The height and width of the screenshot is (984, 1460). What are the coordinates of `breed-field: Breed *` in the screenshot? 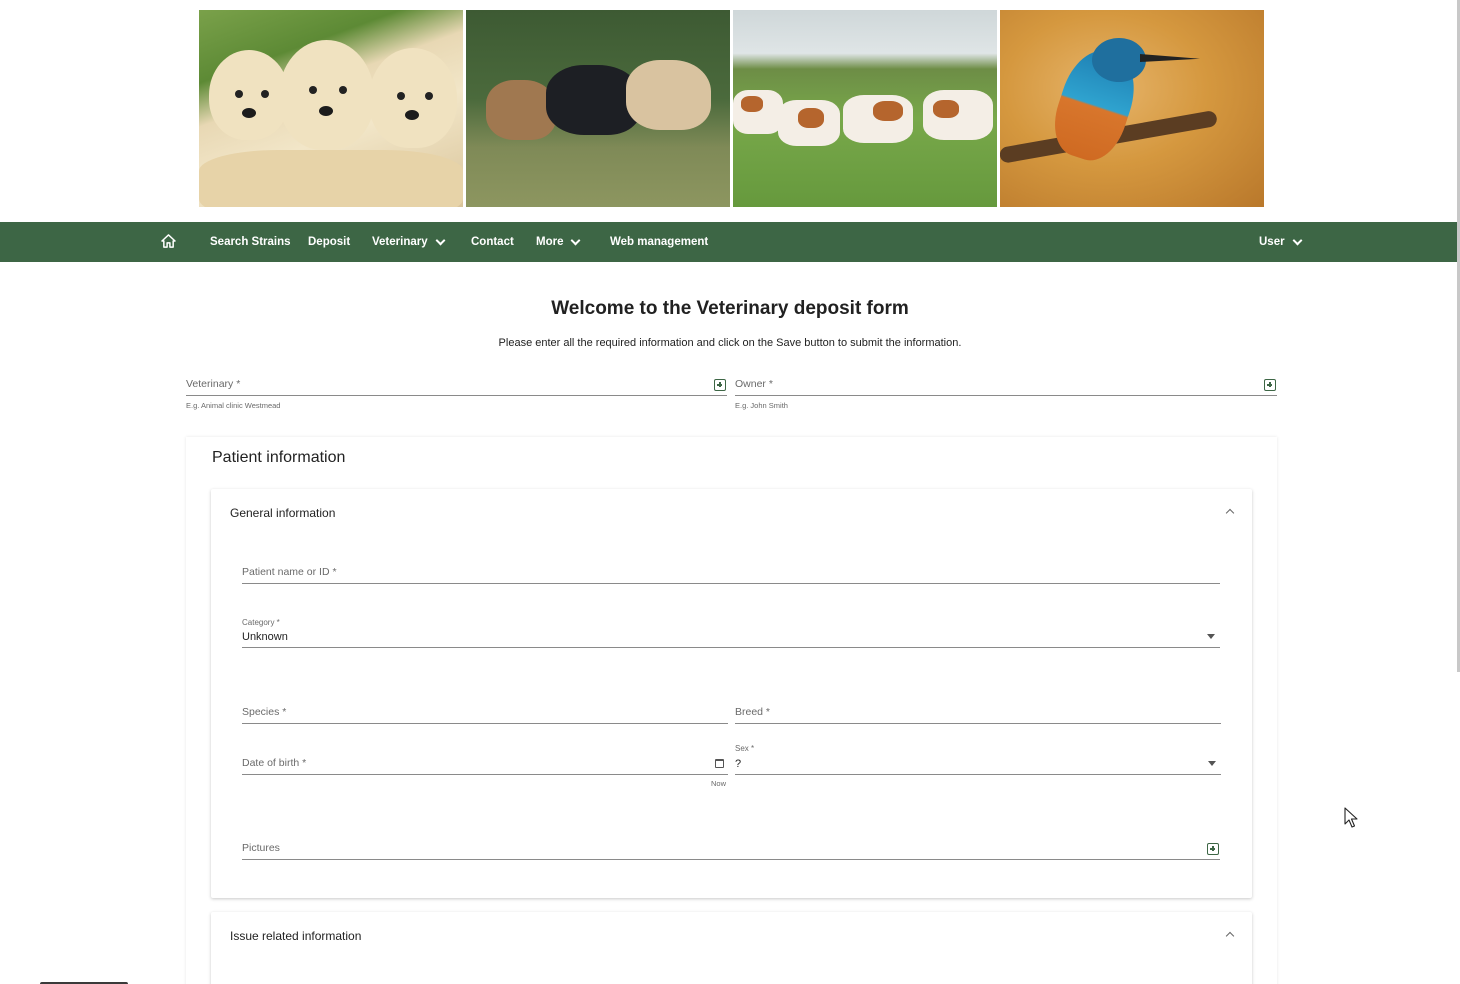 It's located at (978, 714).